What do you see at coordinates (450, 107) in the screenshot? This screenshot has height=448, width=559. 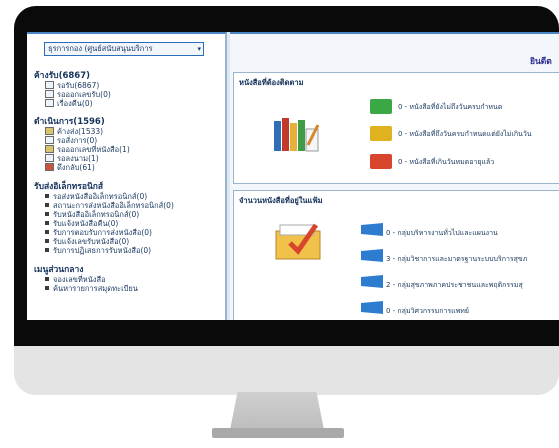 I see `followup-row-not-due: 0 - หนังสือที่ยังไม่ถึงวันครบกำหนด` at bounding box center [450, 107].